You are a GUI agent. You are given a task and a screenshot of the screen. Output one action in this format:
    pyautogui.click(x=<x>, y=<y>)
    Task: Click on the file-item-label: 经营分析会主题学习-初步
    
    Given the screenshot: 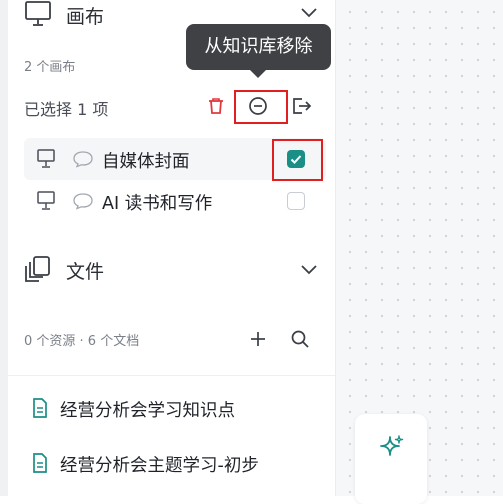 What is the action you would take?
    pyautogui.click(x=159, y=464)
    